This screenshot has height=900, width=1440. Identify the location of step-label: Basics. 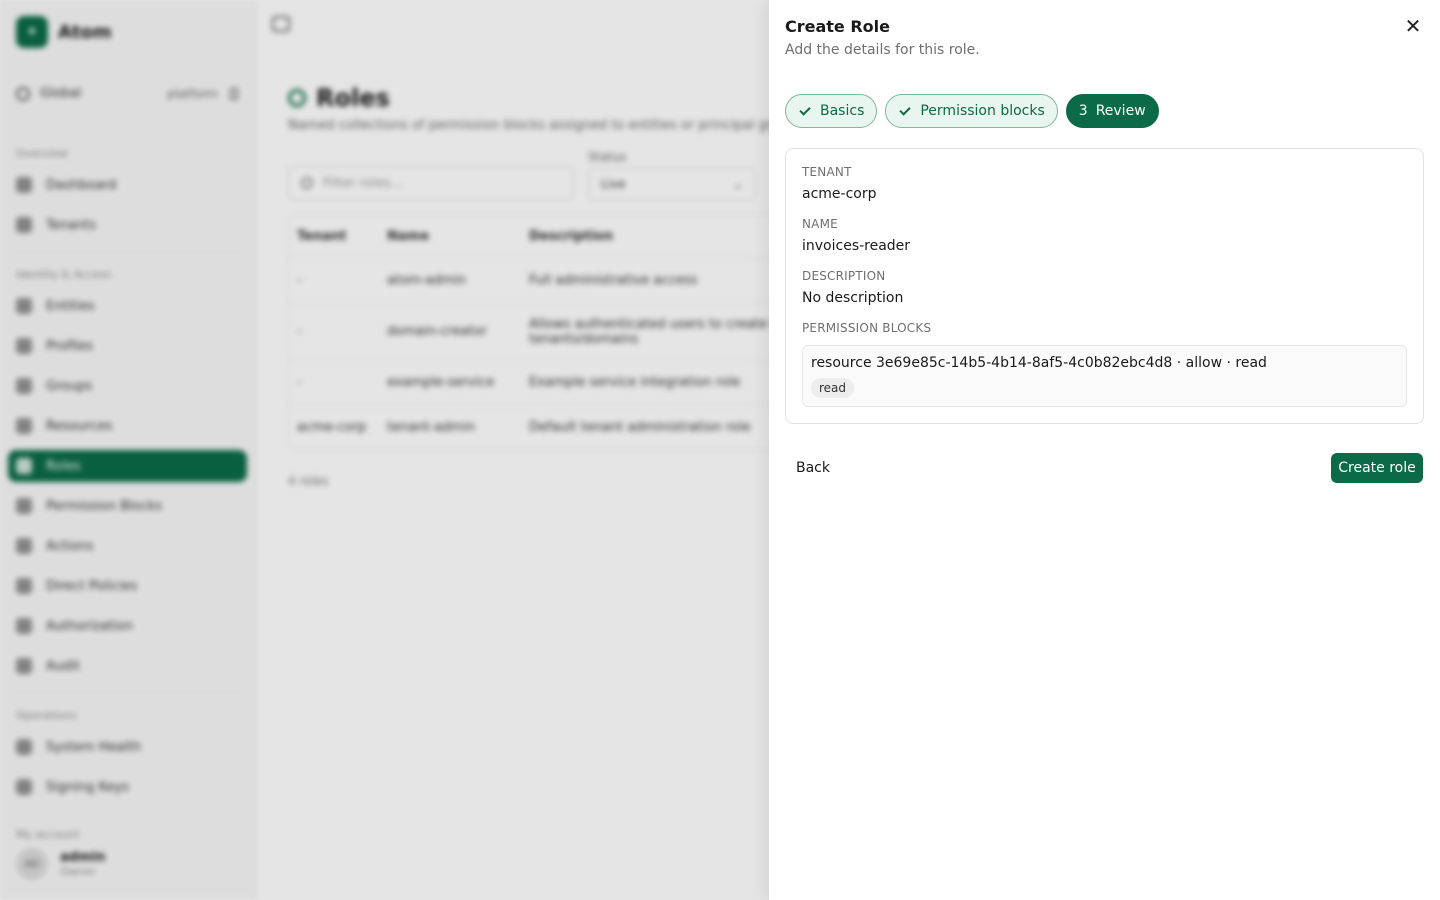
(842, 111).